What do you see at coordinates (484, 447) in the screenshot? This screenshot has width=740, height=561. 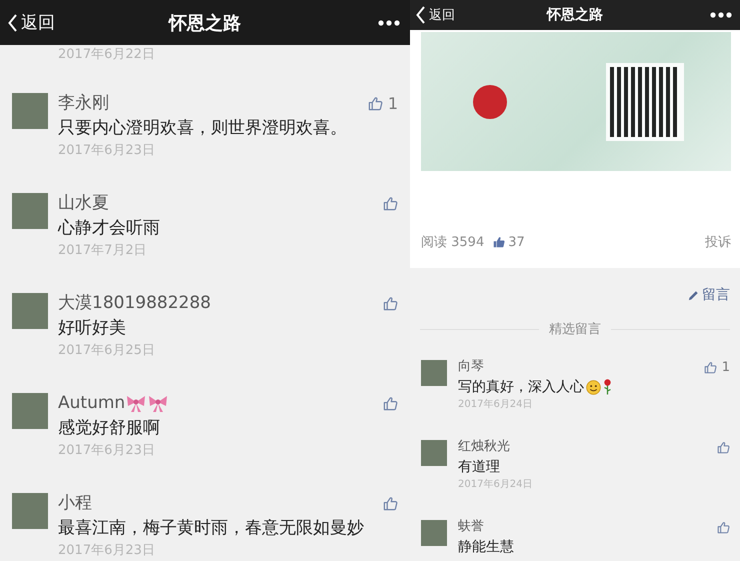 I see `commenter-name: 红烛秋光` at bounding box center [484, 447].